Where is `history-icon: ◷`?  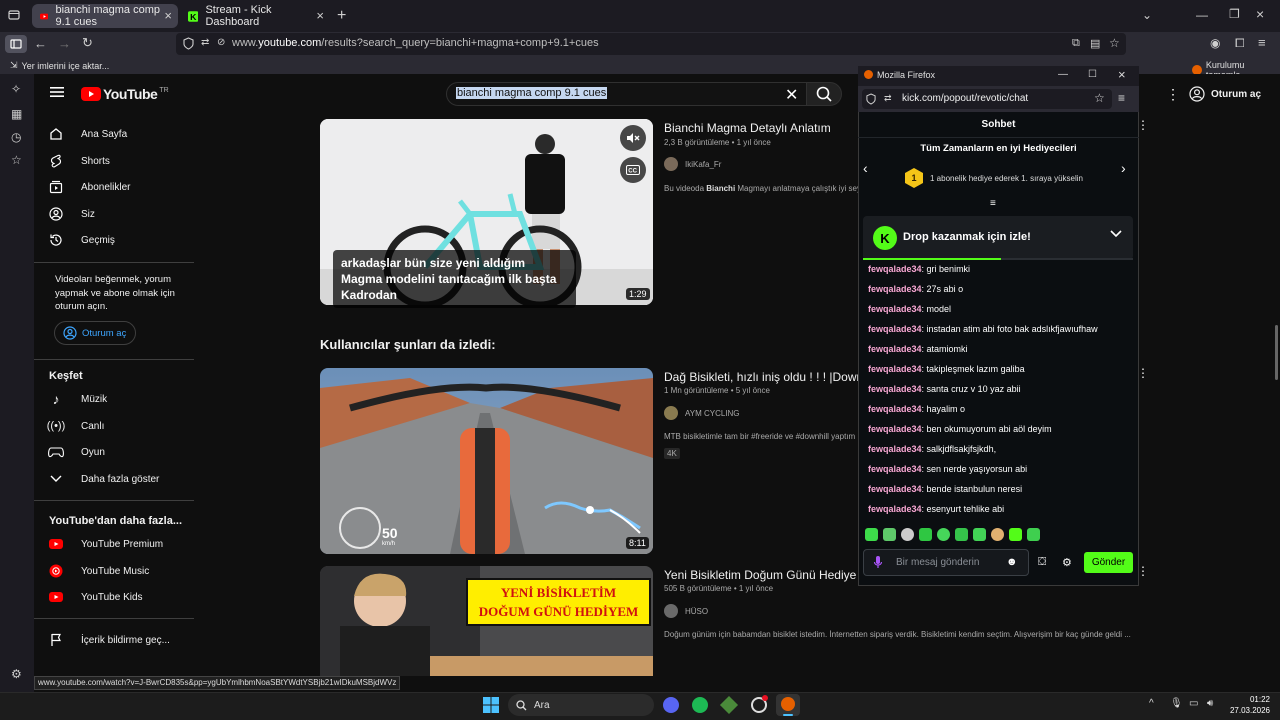
history-icon: ◷ is located at coordinates (16, 137).